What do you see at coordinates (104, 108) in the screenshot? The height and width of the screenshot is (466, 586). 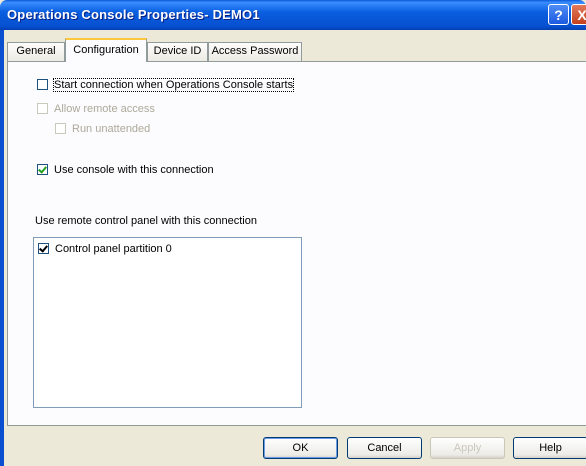 I see `allow-remote-label: Allow remote access` at bounding box center [104, 108].